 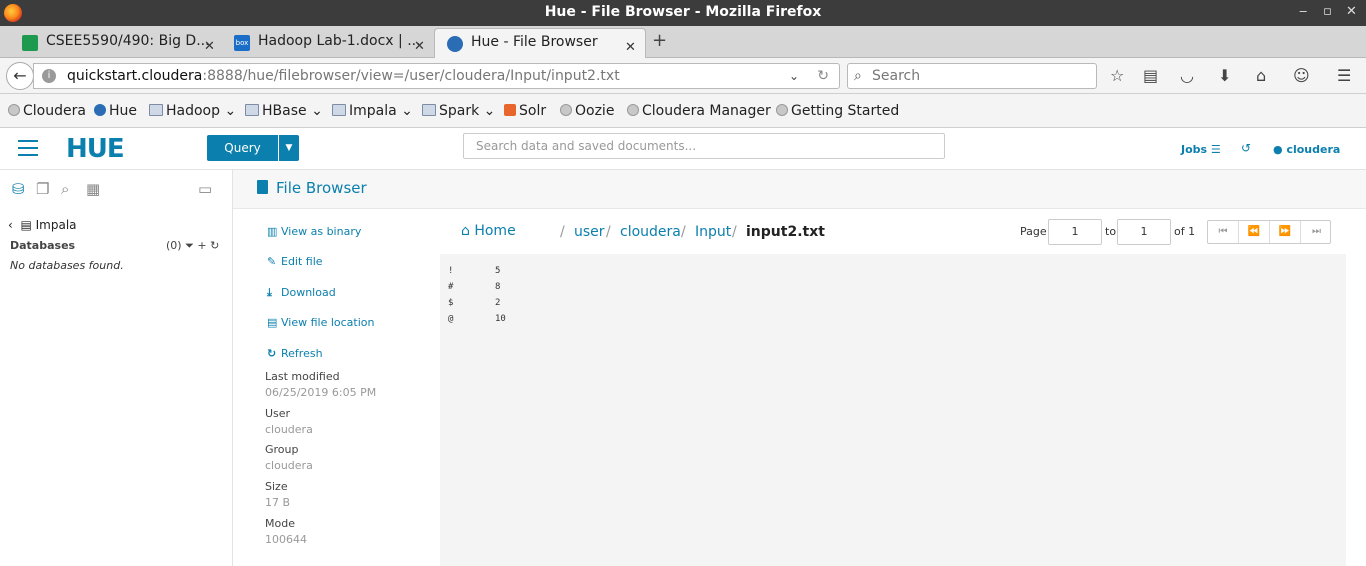 I want to click on breadcrumb-home: ⌂ Home, so click(x=488, y=231).